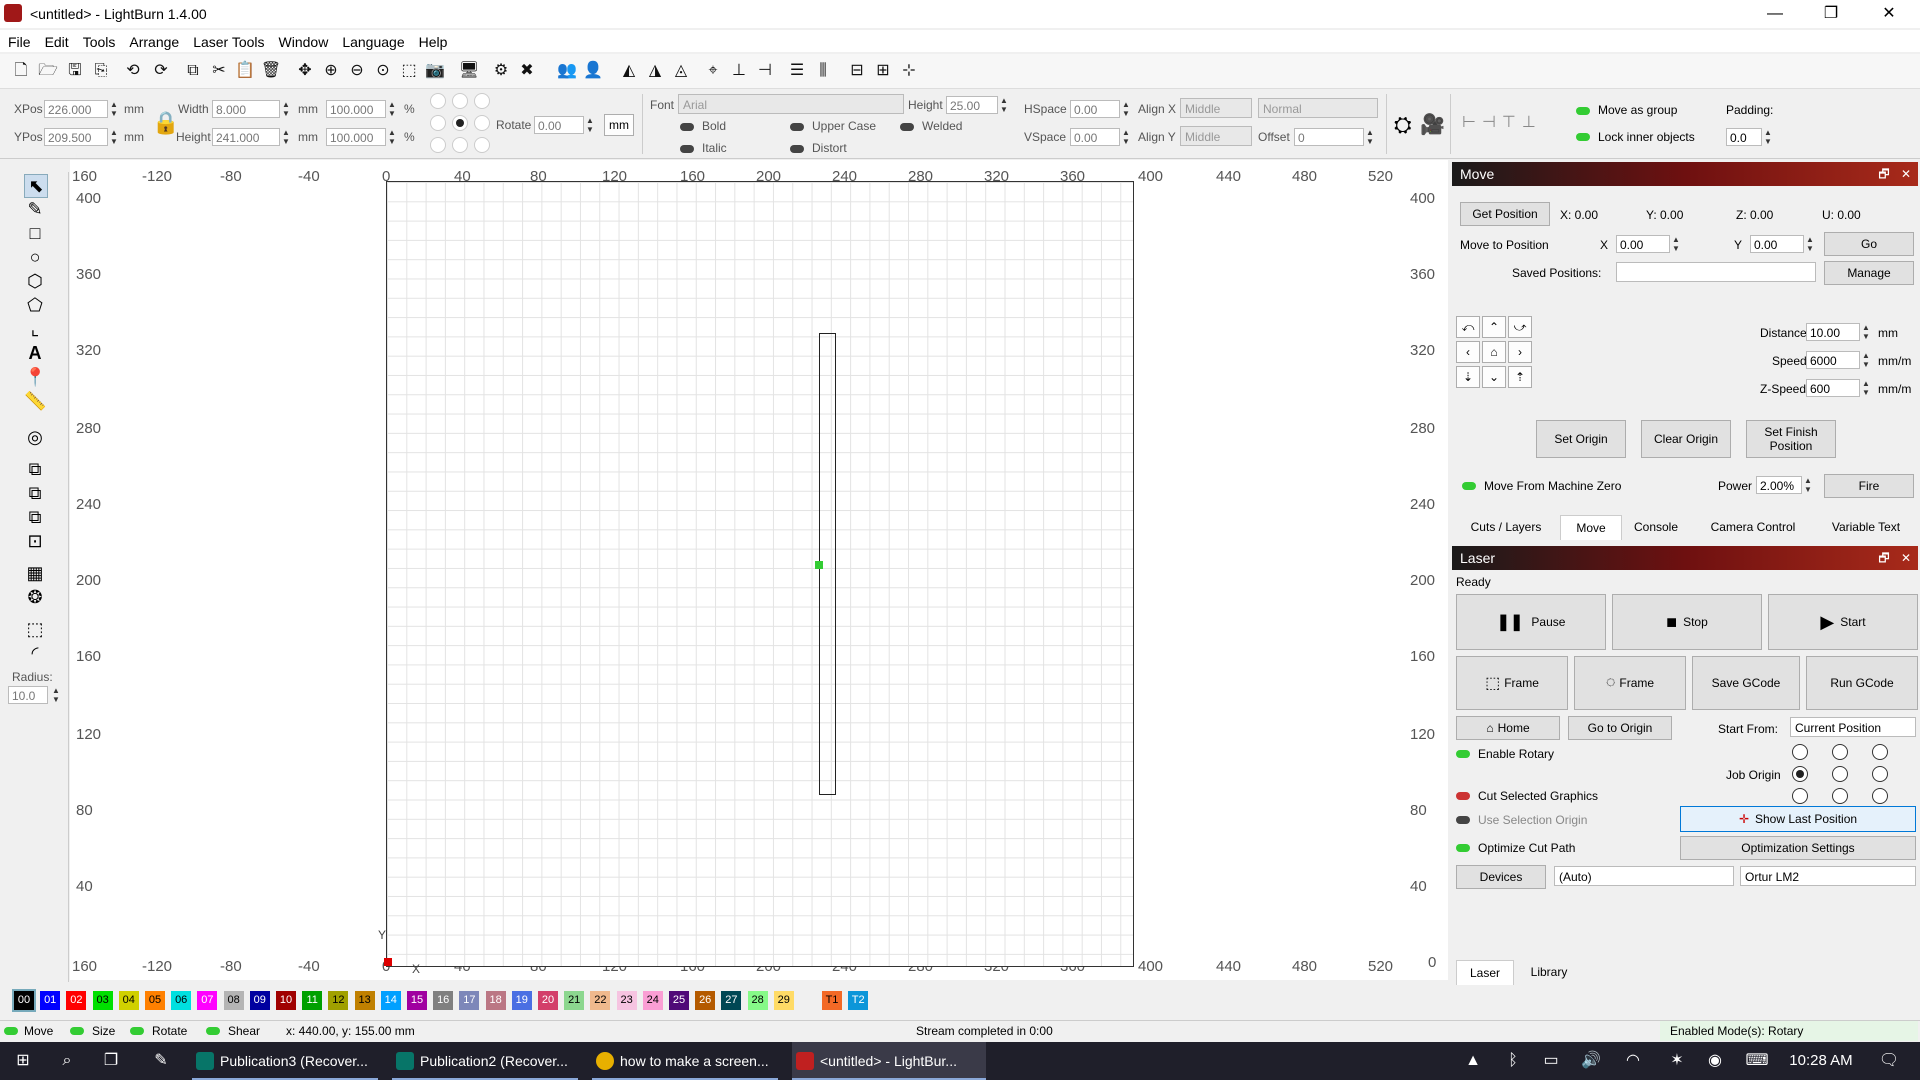  Describe the element at coordinates (35, 629) in the screenshot. I see `corner-tool-icon: ⬚` at that location.